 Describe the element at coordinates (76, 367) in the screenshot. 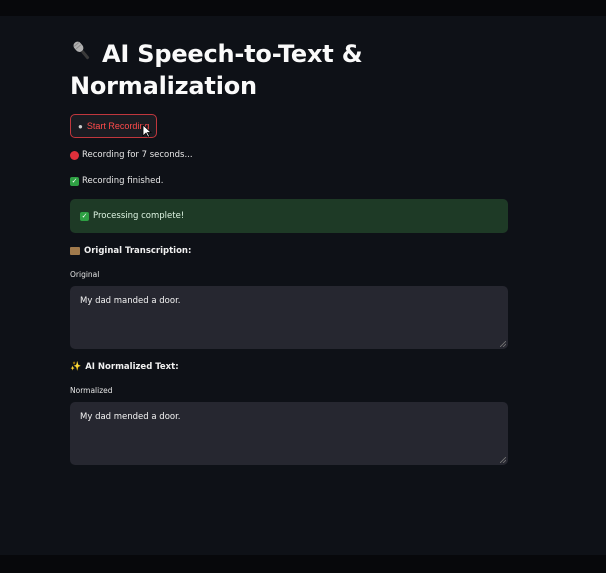

I see `sparkles-icon: ✨` at that location.